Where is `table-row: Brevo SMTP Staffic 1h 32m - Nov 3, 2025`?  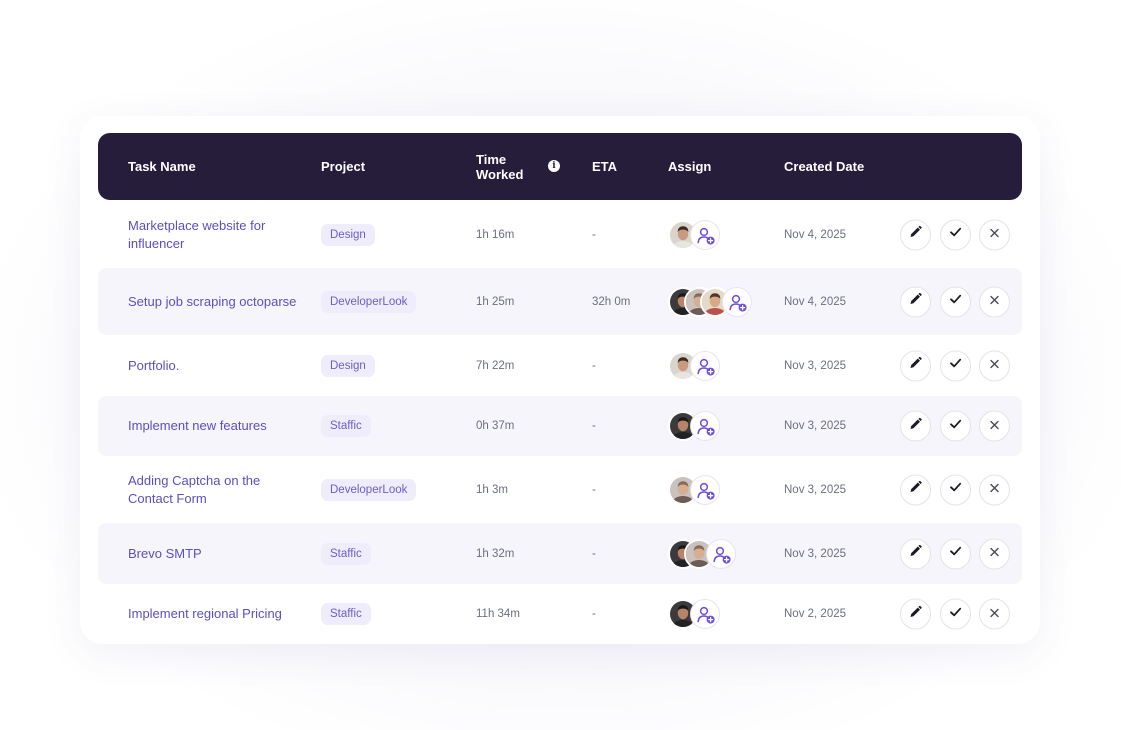 table-row: Brevo SMTP Staffic 1h 32m - Nov 3, 2025 is located at coordinates (560, 553).